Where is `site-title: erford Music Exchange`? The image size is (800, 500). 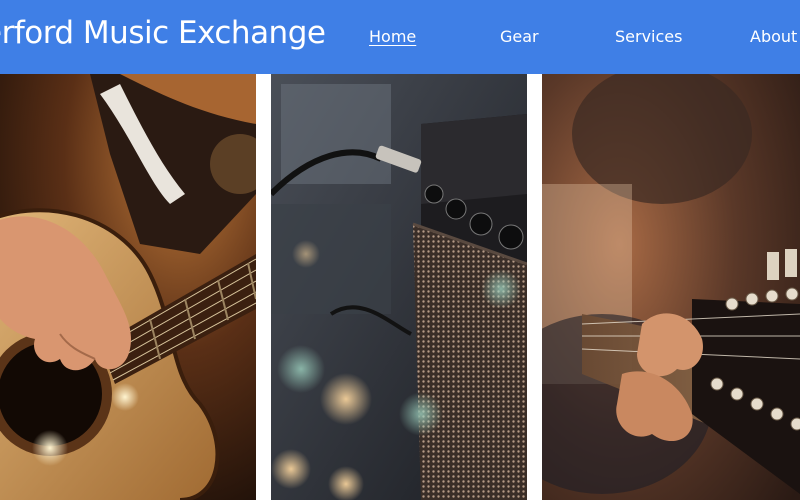
site-title: erford Music Exchange is located at coordinates (163, 33).